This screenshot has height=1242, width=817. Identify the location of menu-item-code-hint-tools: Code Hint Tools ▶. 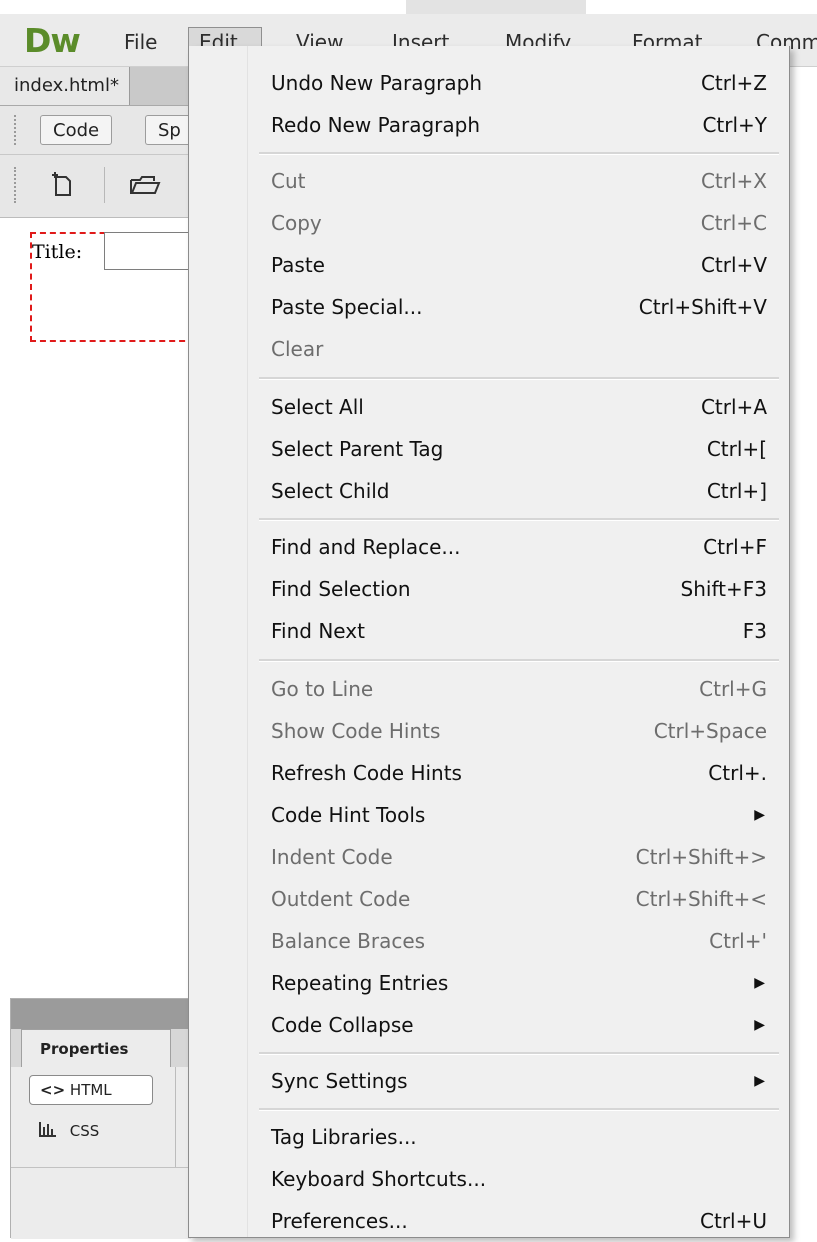
(512, 815).